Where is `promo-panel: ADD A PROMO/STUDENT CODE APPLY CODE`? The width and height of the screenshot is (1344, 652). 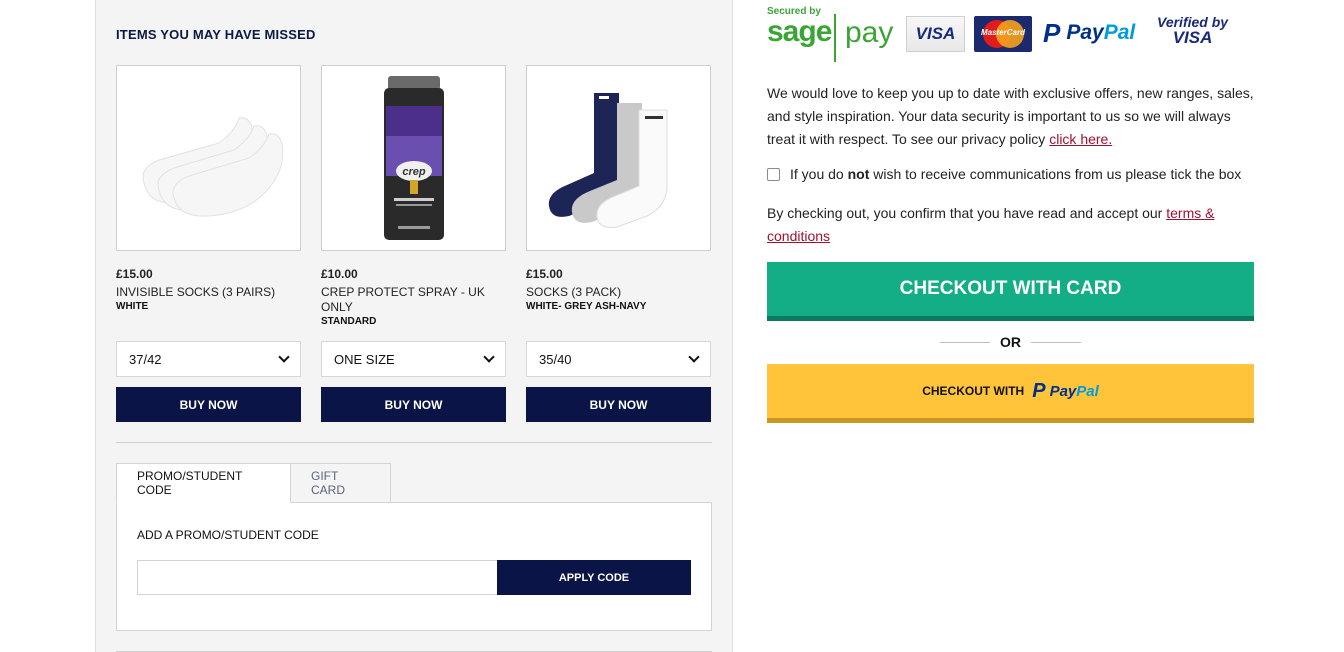
promo-panel: ADD A PROMO/STUDENT CODE APPLY CODE is located at coordinates (414, 566).